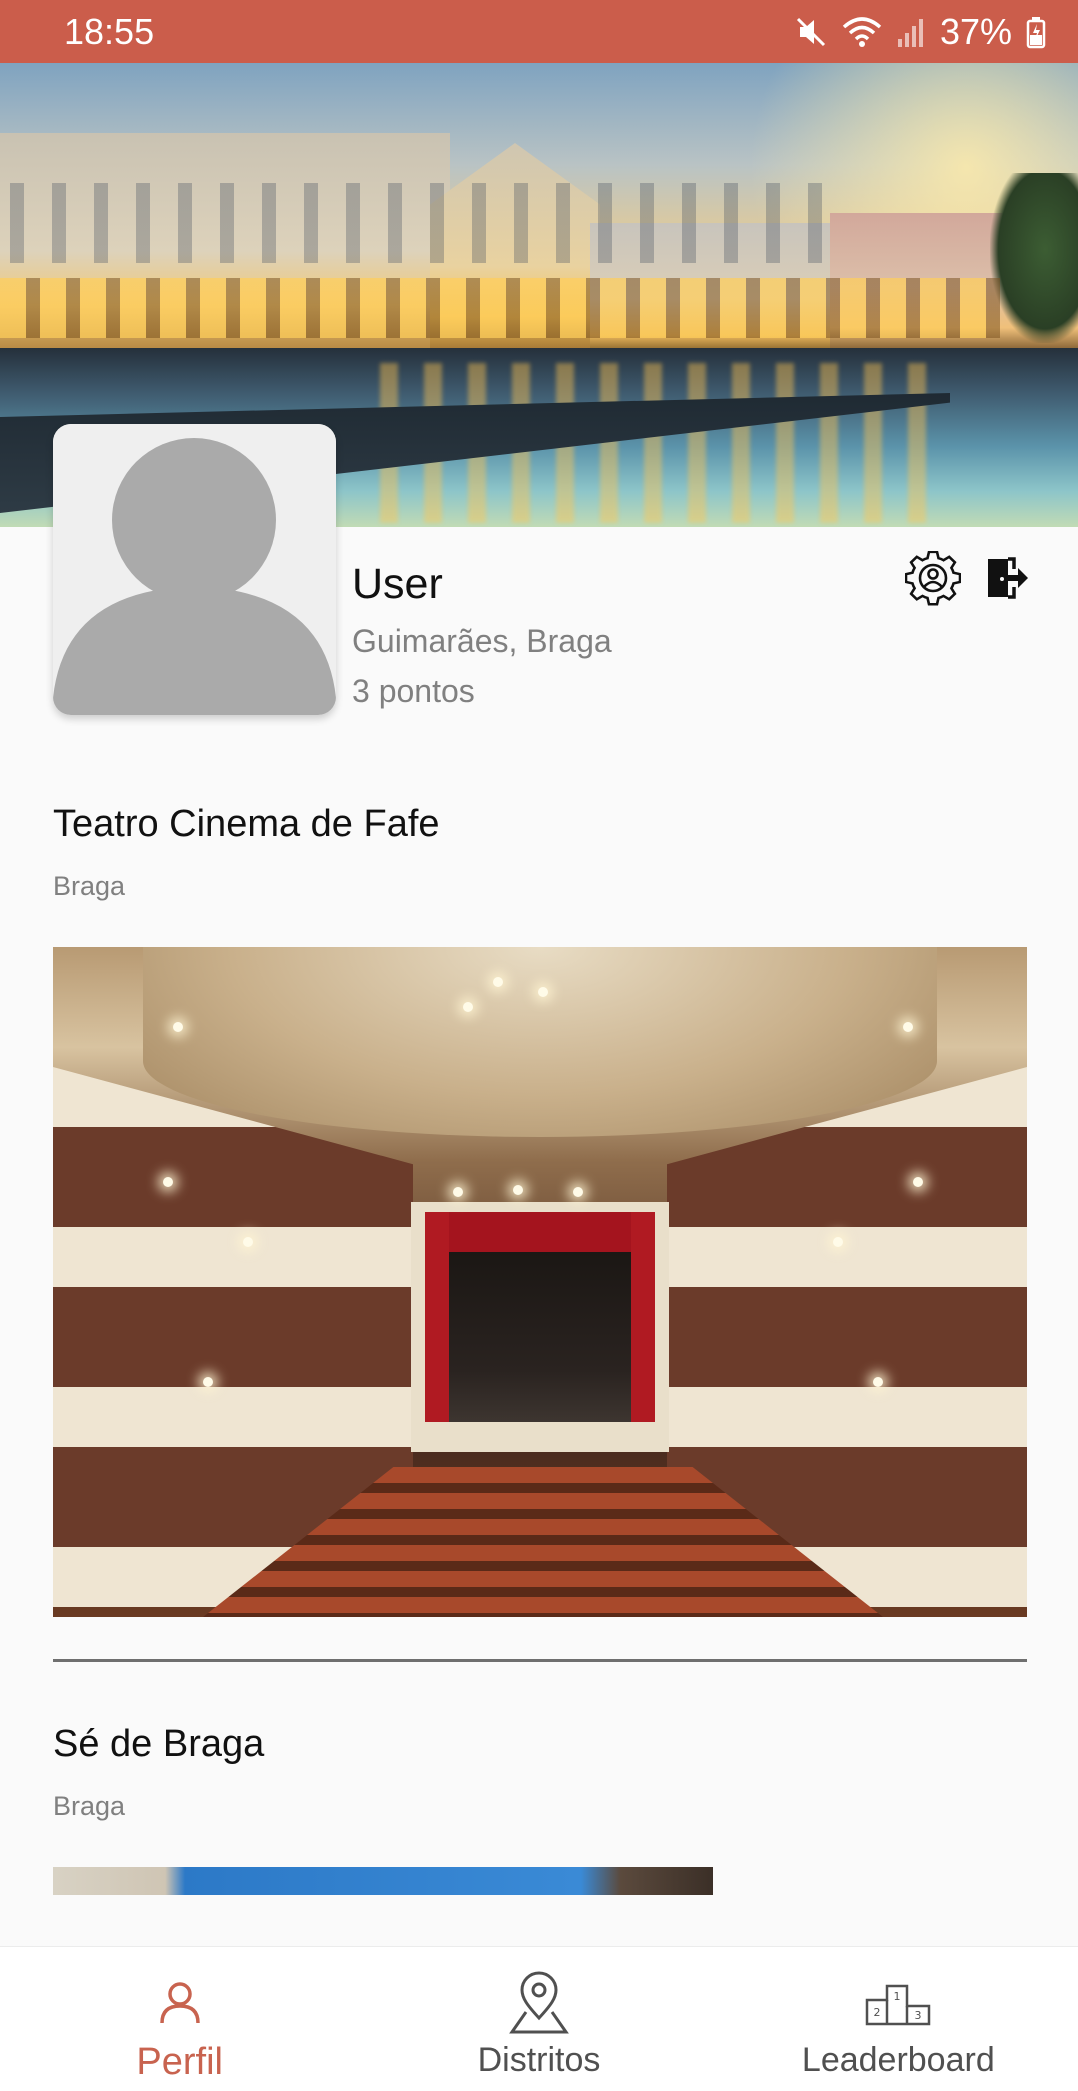 Image resolution: width=1078 pixels, height=2091 pixels. What do you see at coordinates (897, 1996) in the screenshot?
I see `svg-text: 1` at bounding box center [897, 1996].